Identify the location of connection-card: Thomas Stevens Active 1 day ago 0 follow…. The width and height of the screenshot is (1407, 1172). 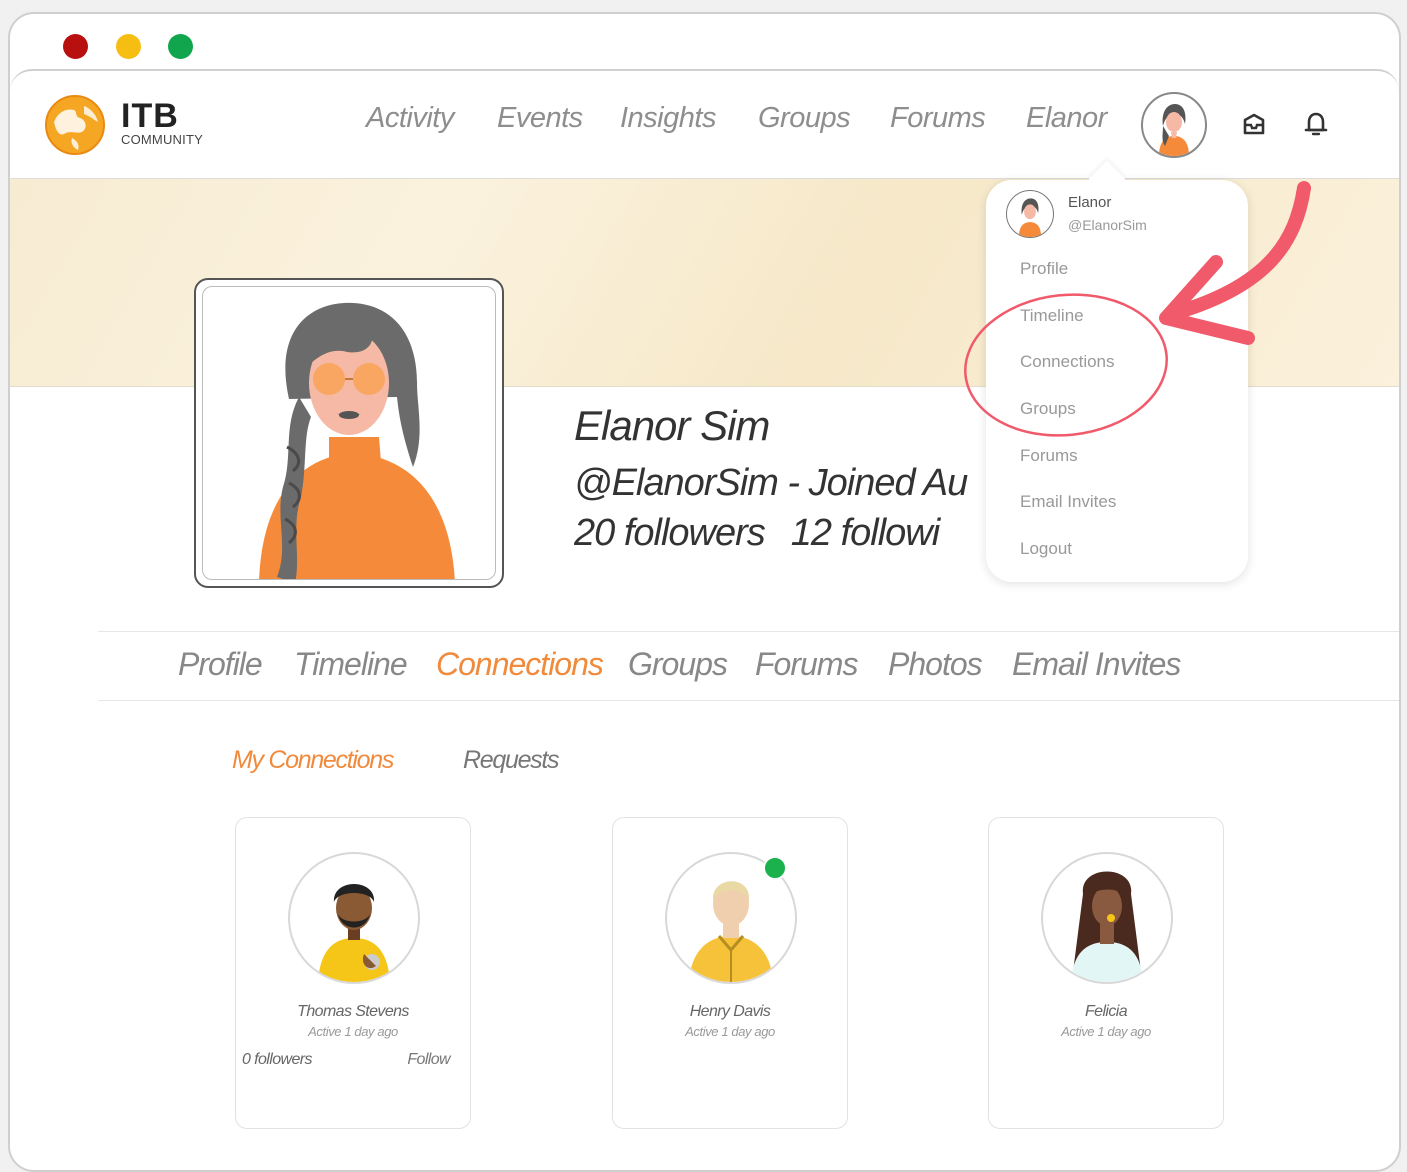
(353, 973).